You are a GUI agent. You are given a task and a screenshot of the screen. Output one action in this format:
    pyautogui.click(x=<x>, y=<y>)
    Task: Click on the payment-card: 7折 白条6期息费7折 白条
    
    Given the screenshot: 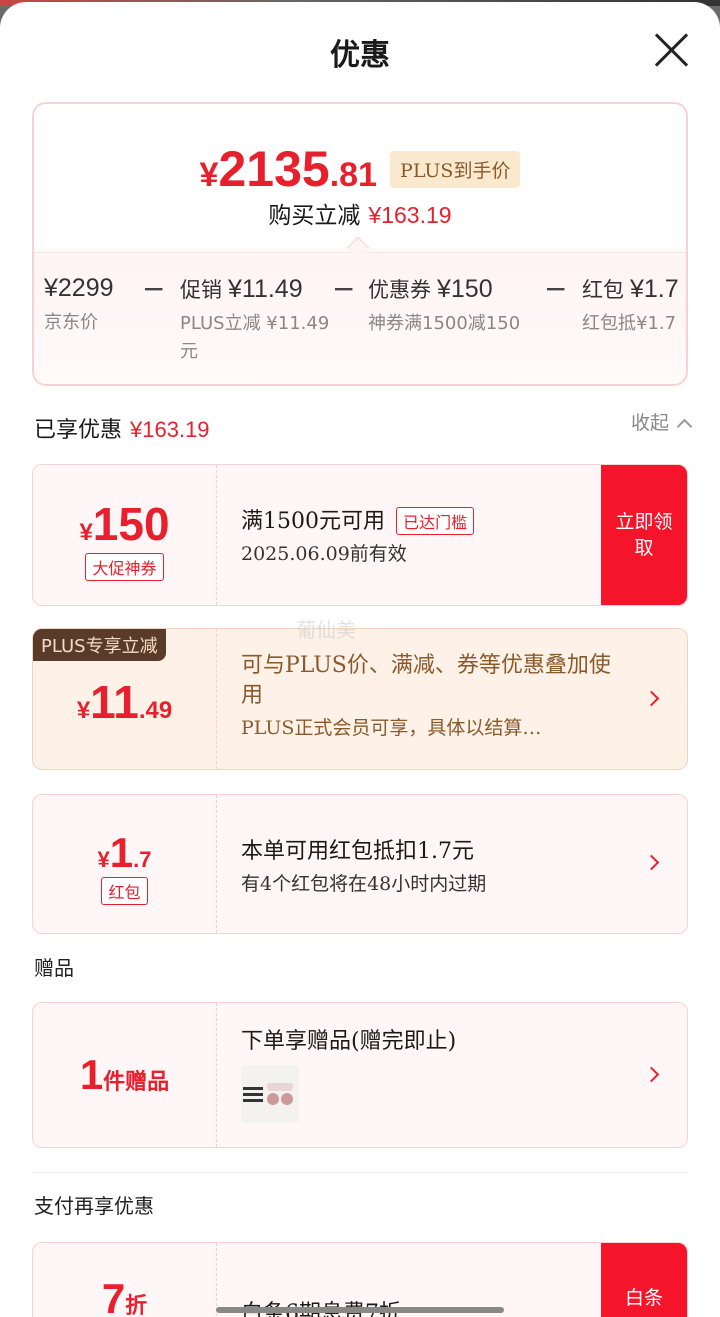 What is the action you would take?
    pyautogui.click(x=360, y=1279)
    